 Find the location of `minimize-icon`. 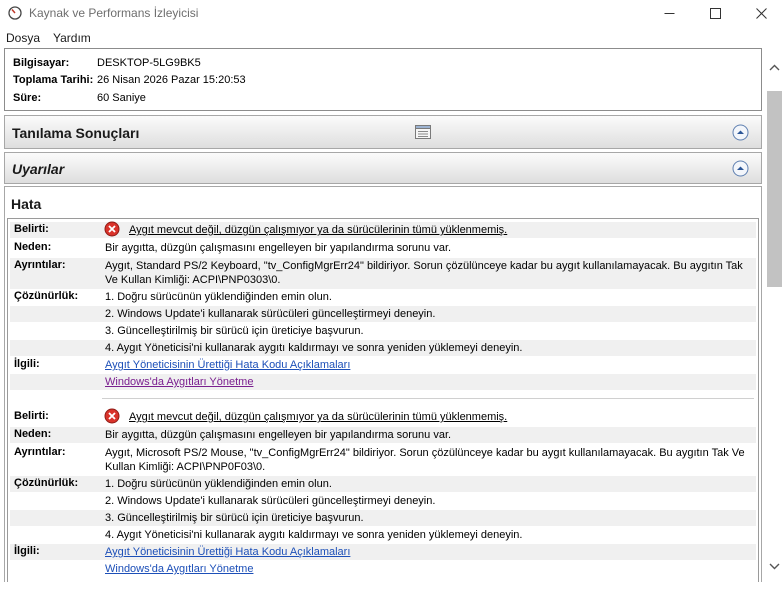

minimize-icon is located at coordinates (669, 13).